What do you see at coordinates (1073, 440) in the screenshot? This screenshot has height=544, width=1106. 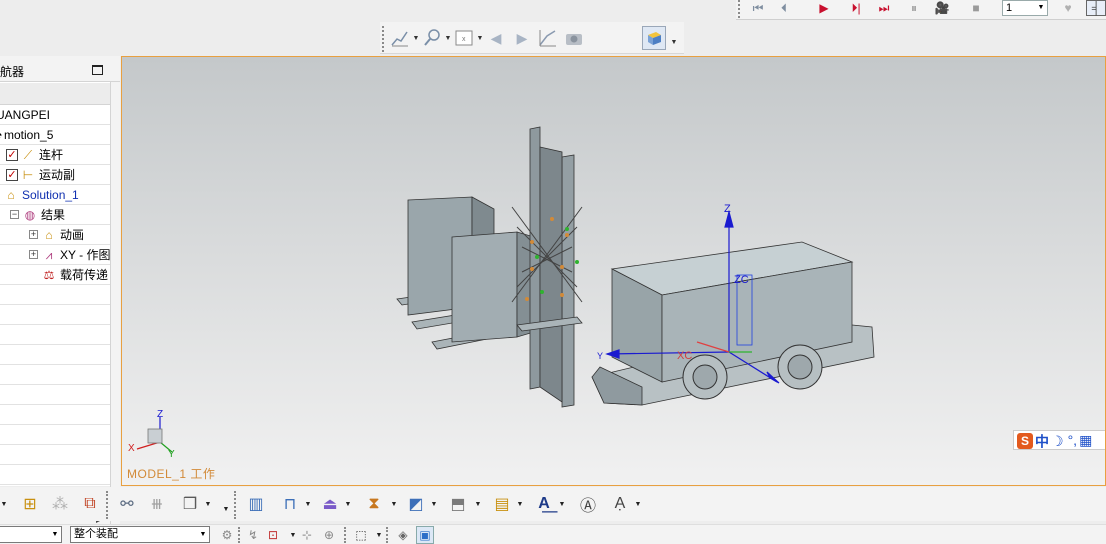 I see `punctuation-icon: °,` at bounding box center [1073, 440].